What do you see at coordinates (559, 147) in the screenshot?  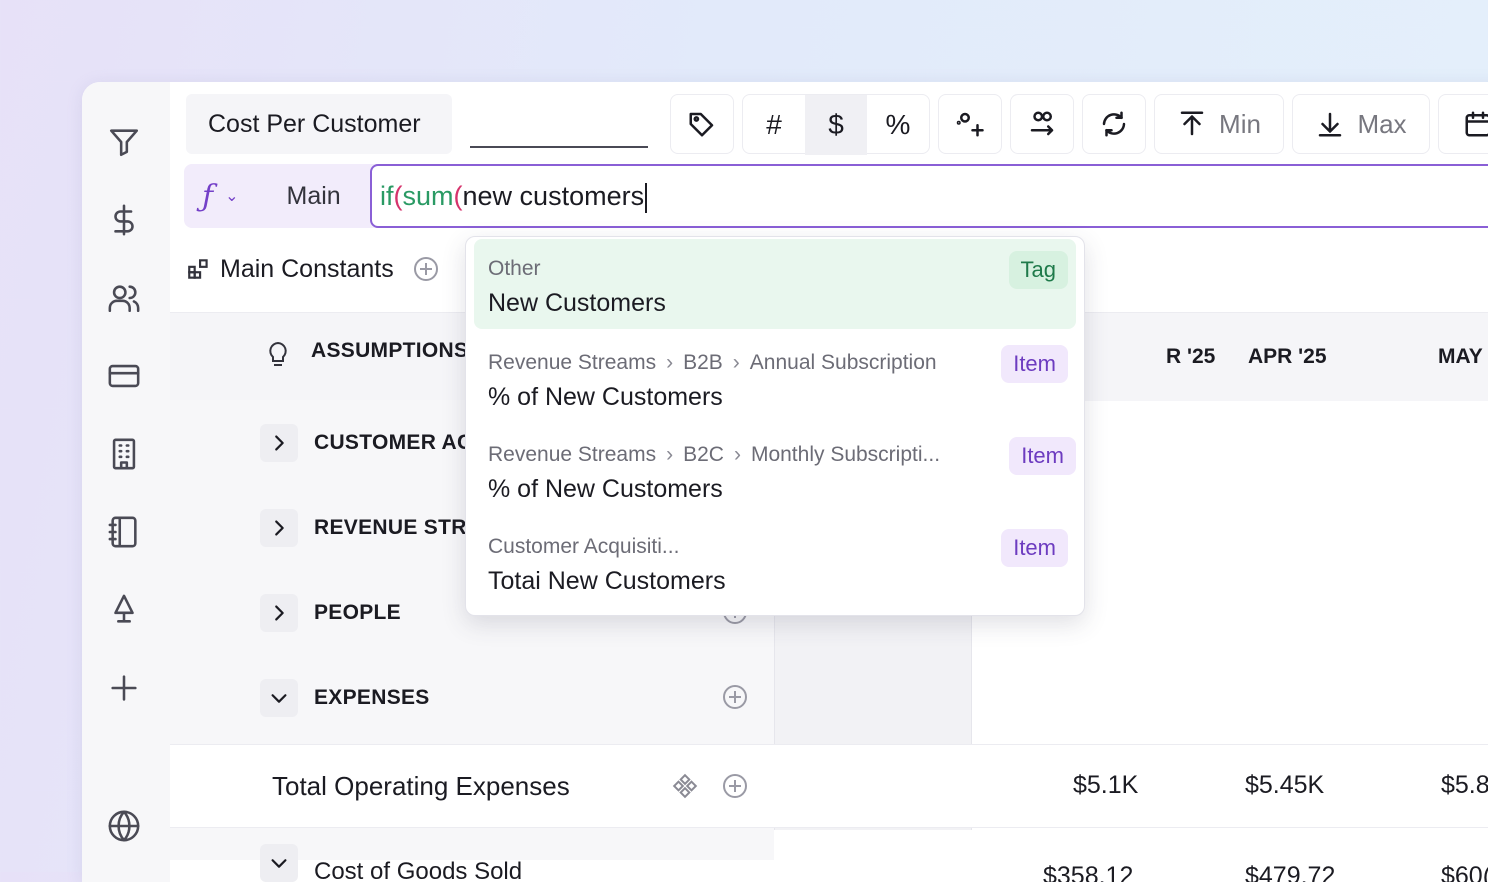 I see `secondary-input-underline` at bounding box center [559, 147].